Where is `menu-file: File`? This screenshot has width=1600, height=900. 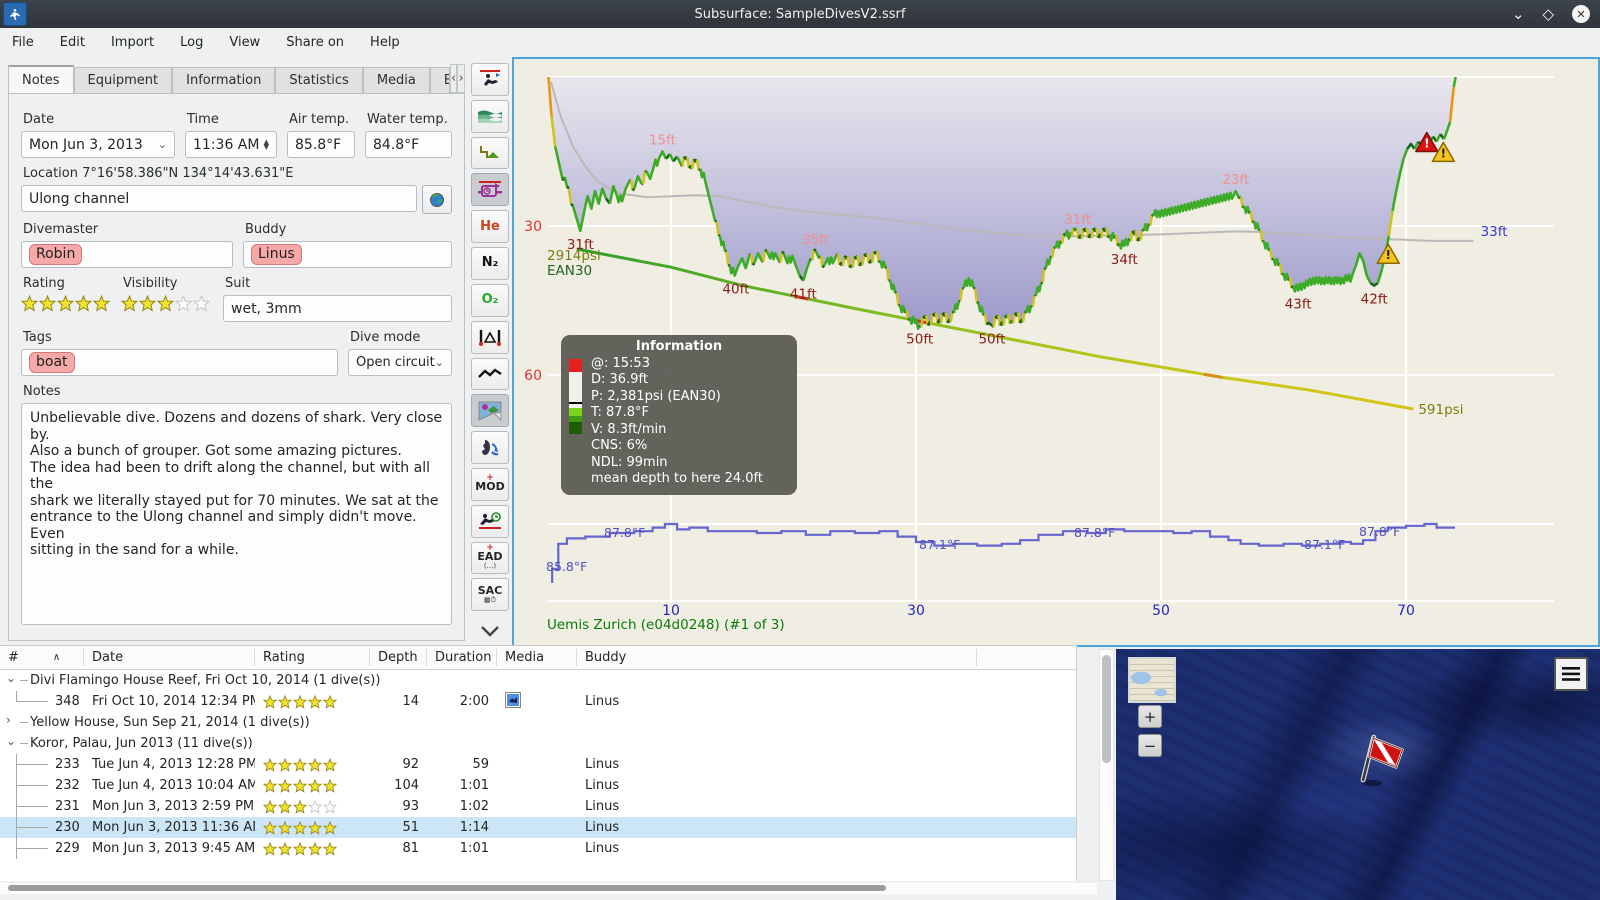
menu-file: File is located at coordinates (23, 42).